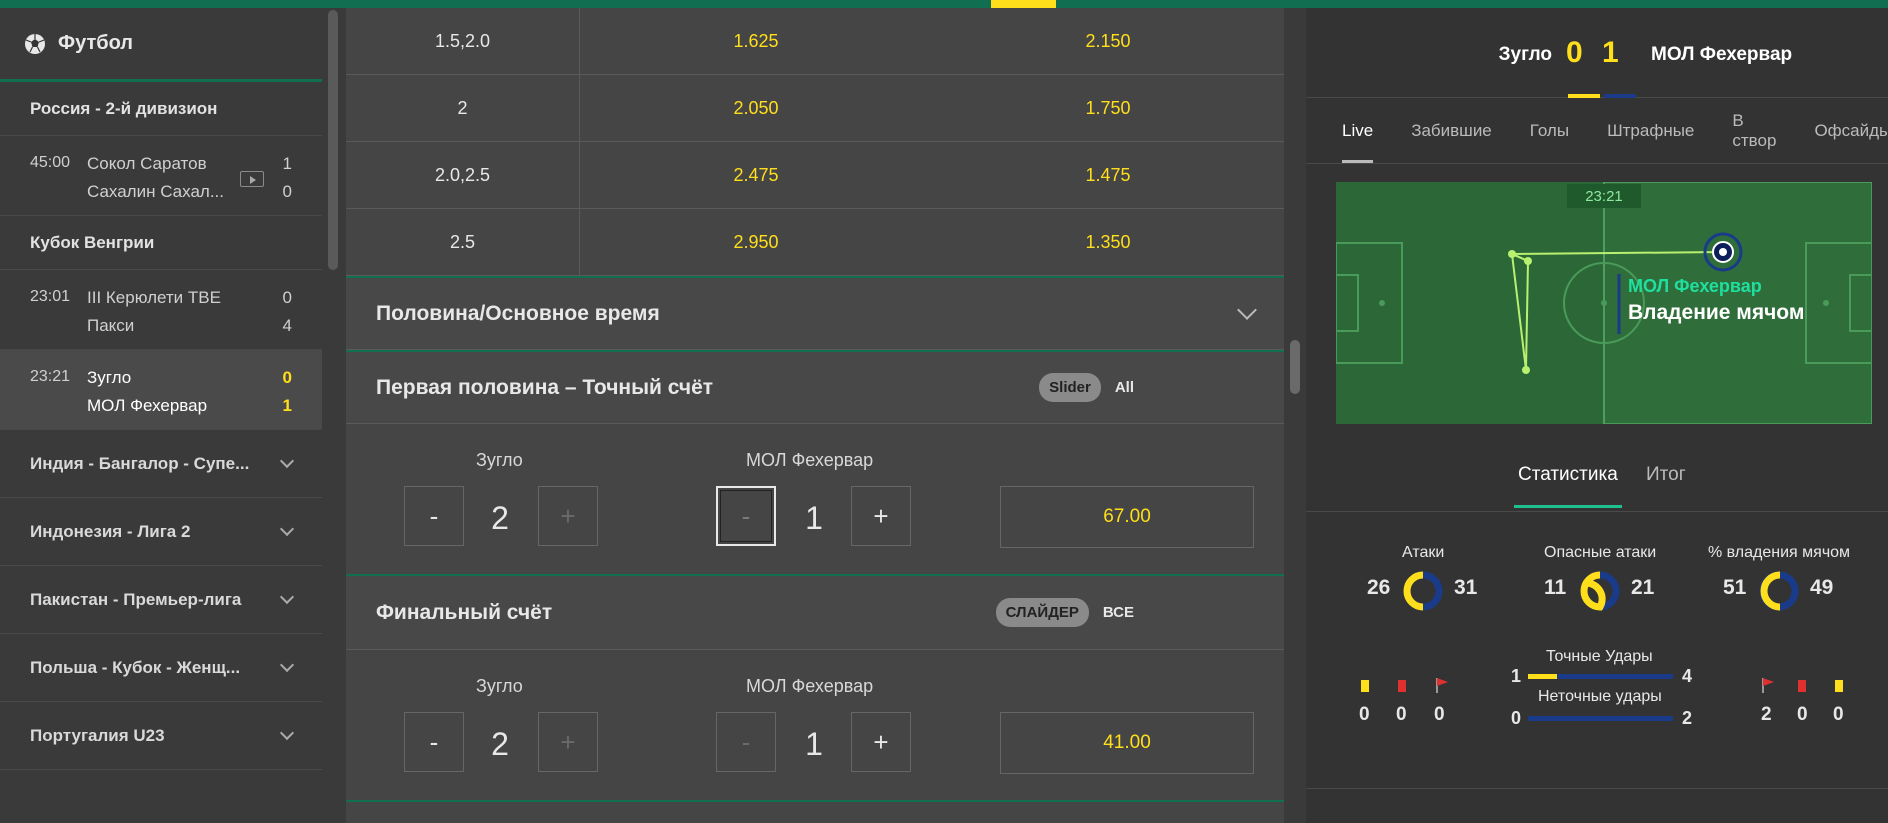 This screenshot has height=823, width=1888. What do you see at coordinates (1597, 53) in the screenshot?
I see `scoreboard: Зугло 0 1 МОЛ Фехервар` at bounding box center [1597, 53].